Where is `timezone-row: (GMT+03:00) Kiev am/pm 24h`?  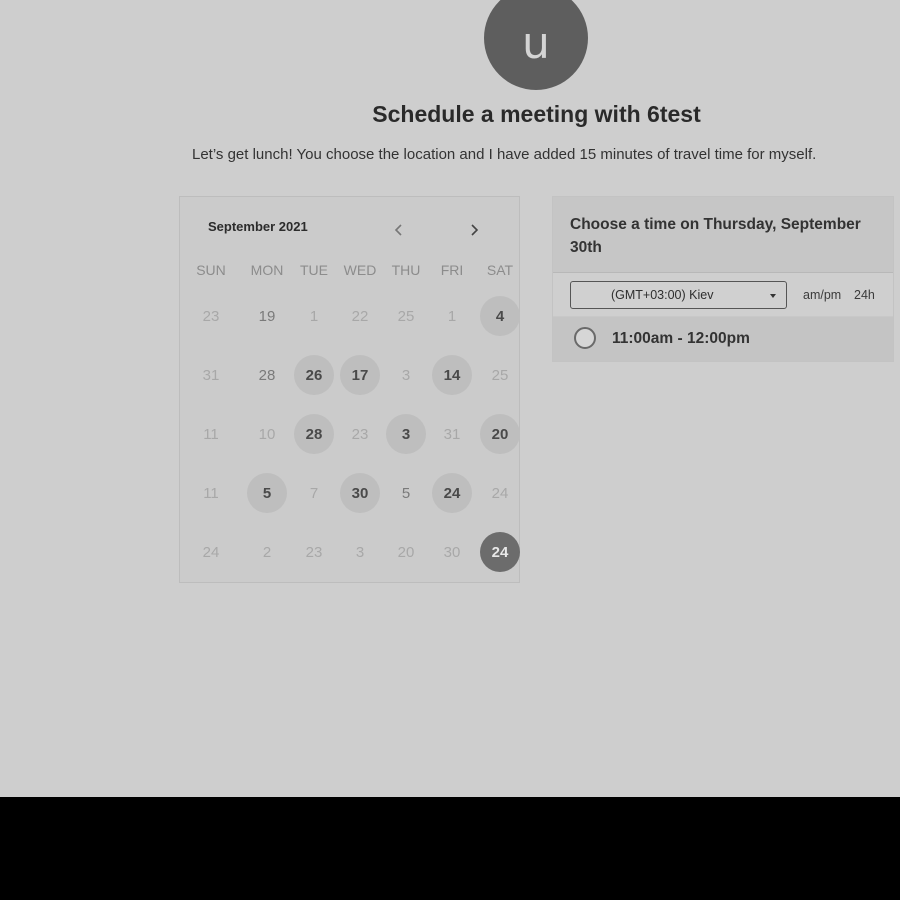
timezone-row: (GMT+03:00) Kiev am/pm 24h is located at coordinates (723, 294).